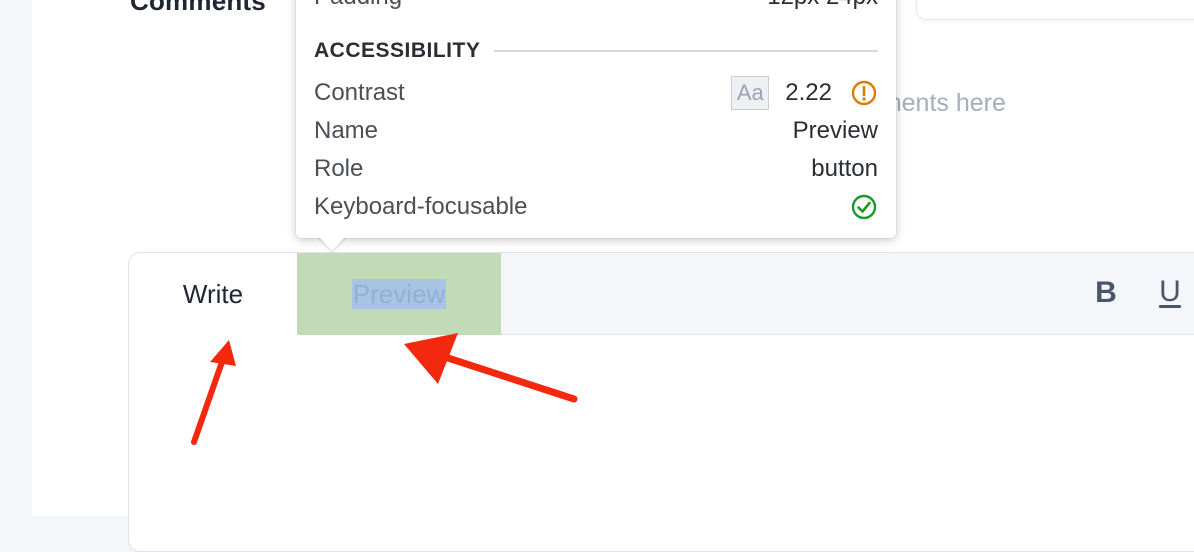 The height and width of the screenshot is (552, 1194). What do you see at coordinates (339, 168) in the screenshot?
I see `role-label: Role` at bounding box center [339, 168].